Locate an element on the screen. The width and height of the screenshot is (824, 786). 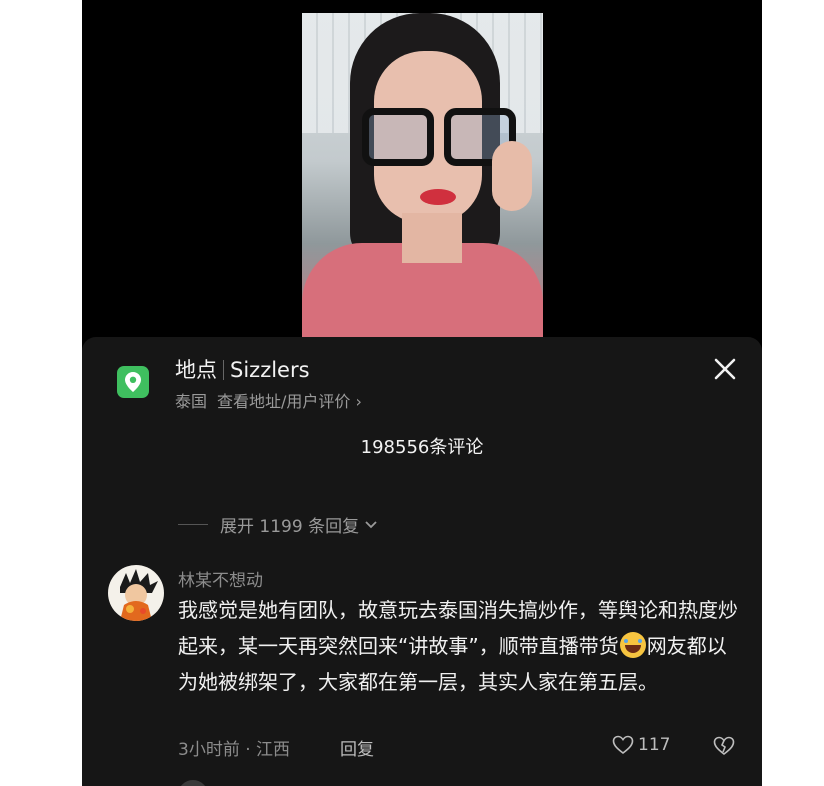
broken-heart-icon is located at coordinates (724, 746).